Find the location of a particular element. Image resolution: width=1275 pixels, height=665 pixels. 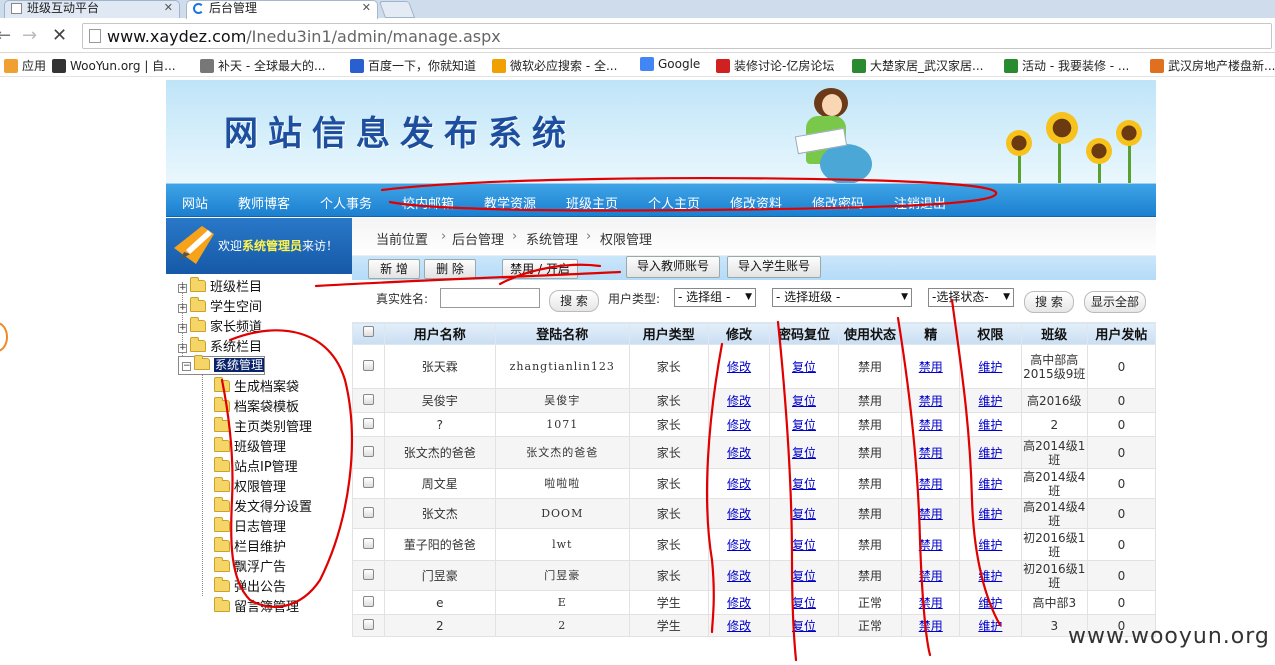

select-all-checkbox is located at coordinates (368, 331).